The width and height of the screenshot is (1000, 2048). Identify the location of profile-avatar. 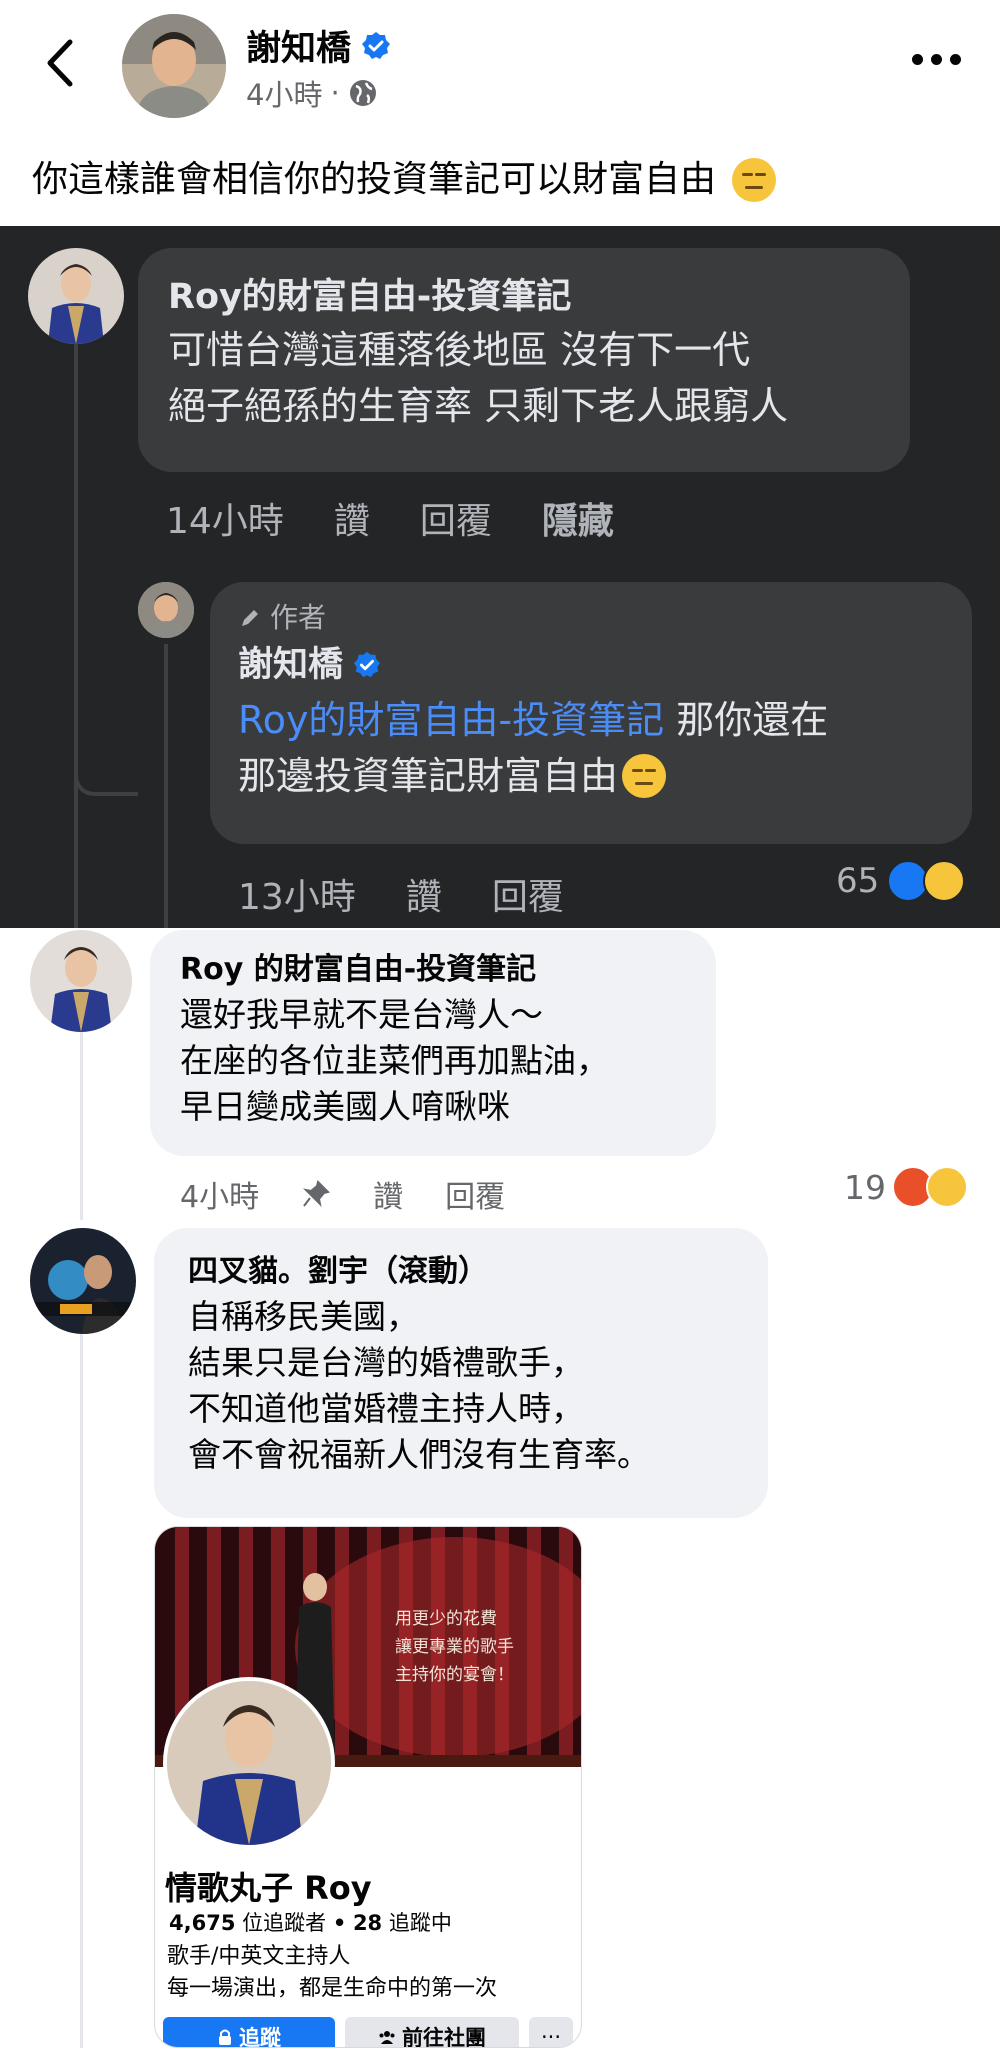
(249, 1763).